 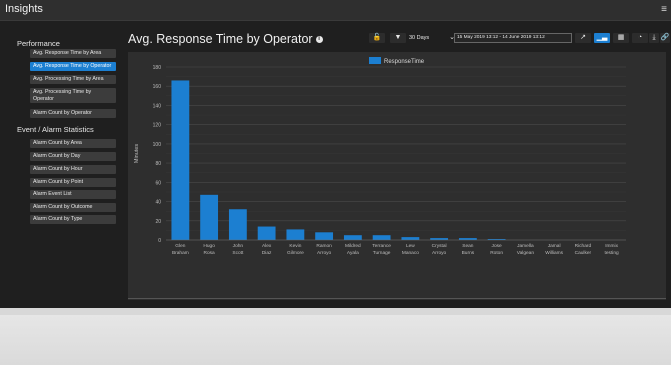 I want to click on lock-icon: 🔓, so click(x=377, y=38).